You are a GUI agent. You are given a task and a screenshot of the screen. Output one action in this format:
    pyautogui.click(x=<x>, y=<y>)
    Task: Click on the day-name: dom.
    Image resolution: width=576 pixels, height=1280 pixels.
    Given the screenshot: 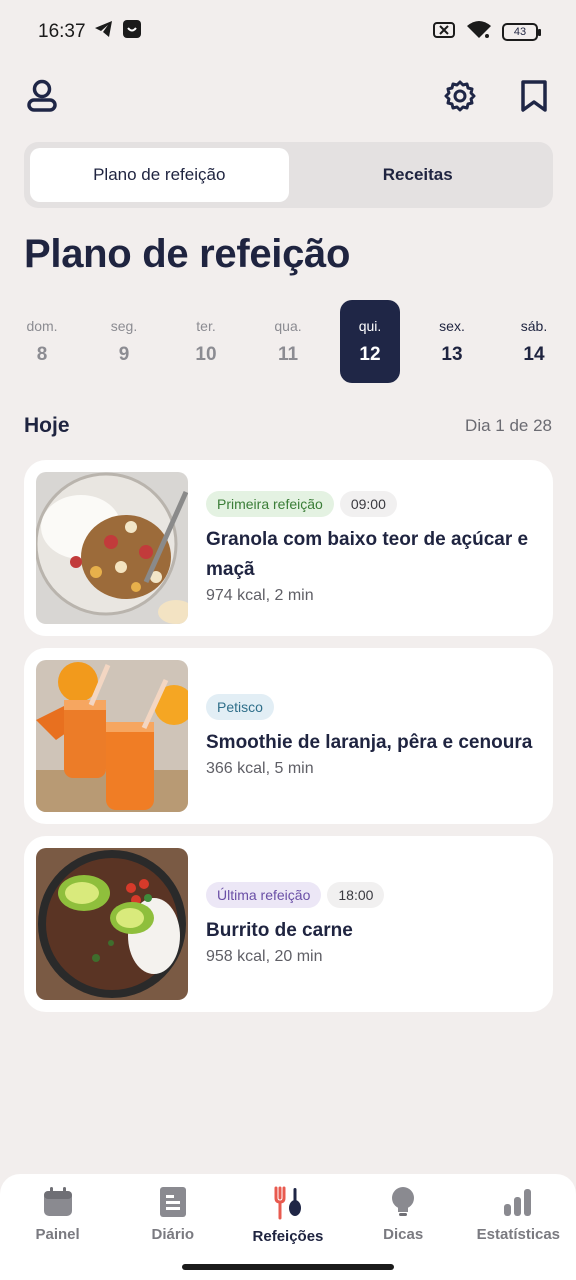 What is the action you would take?
    pyautogui.click(x=42, y=325)
    